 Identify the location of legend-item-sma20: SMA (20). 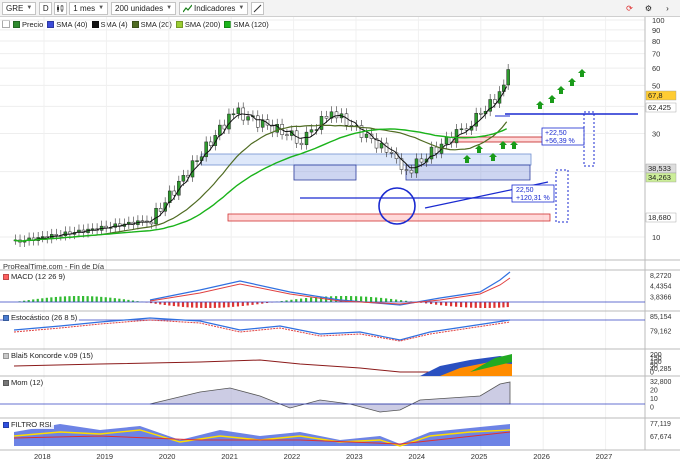
(151, 24).